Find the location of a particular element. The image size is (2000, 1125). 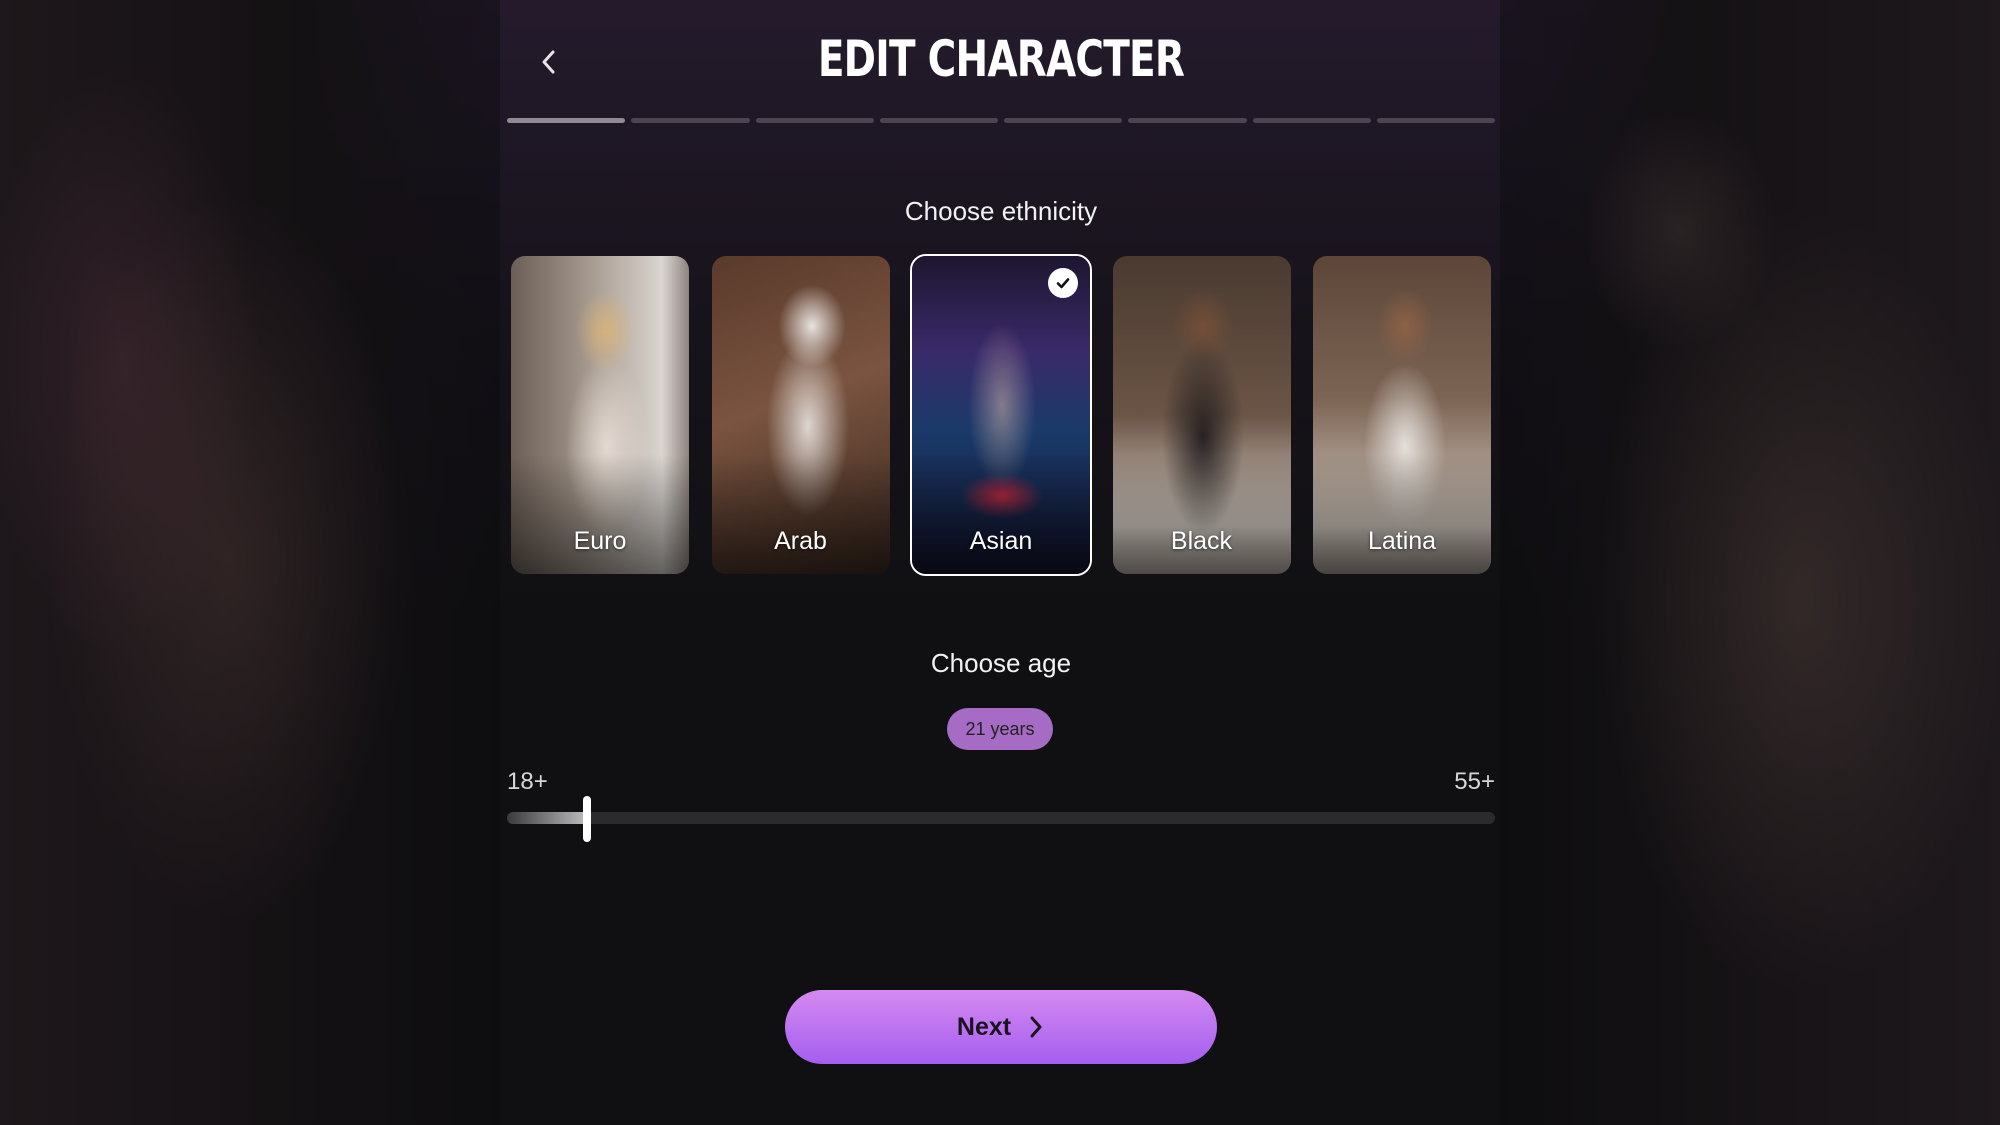

header: EDIT CHARACTER is located at coordinates (1001, 59).